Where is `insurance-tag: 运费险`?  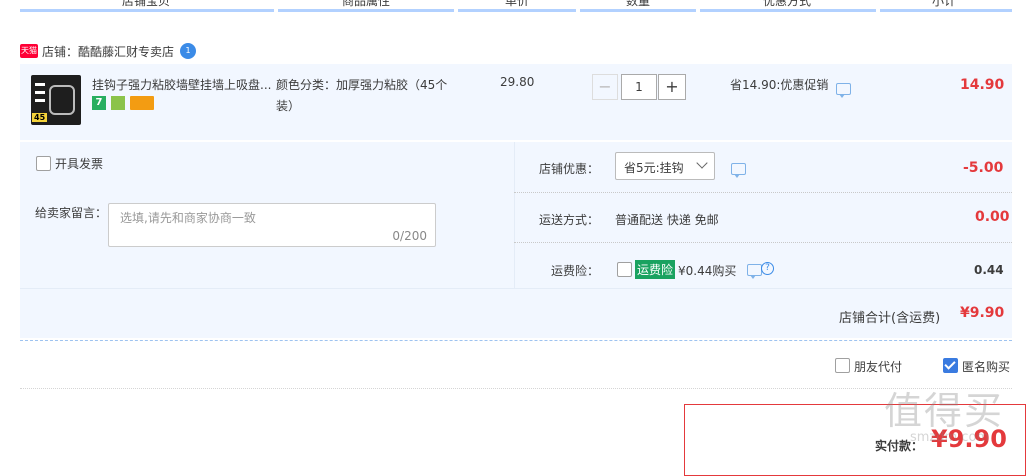 insurance-tag: 运费险 is located at coordinates (655, 269).